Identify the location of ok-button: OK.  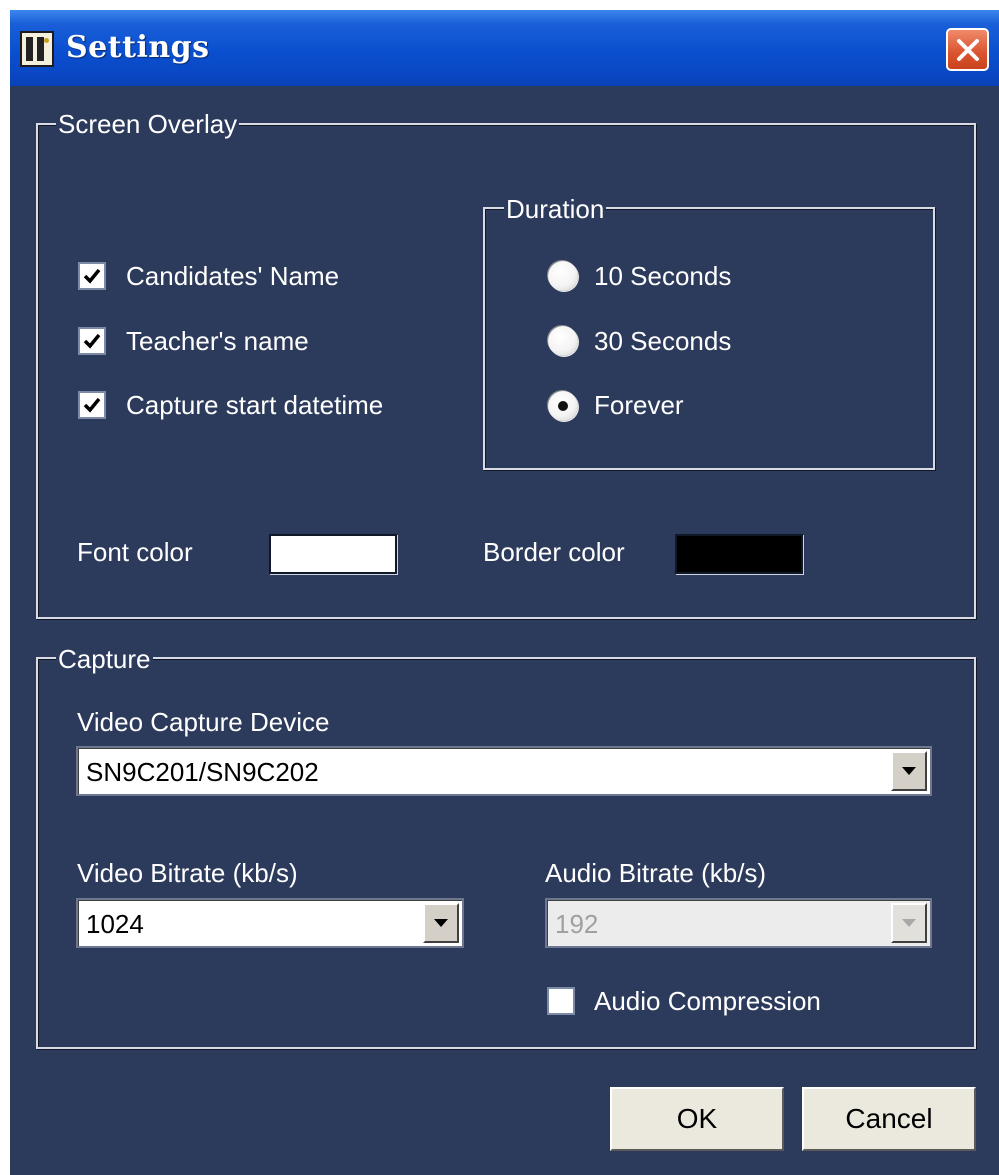
(697, 1119).